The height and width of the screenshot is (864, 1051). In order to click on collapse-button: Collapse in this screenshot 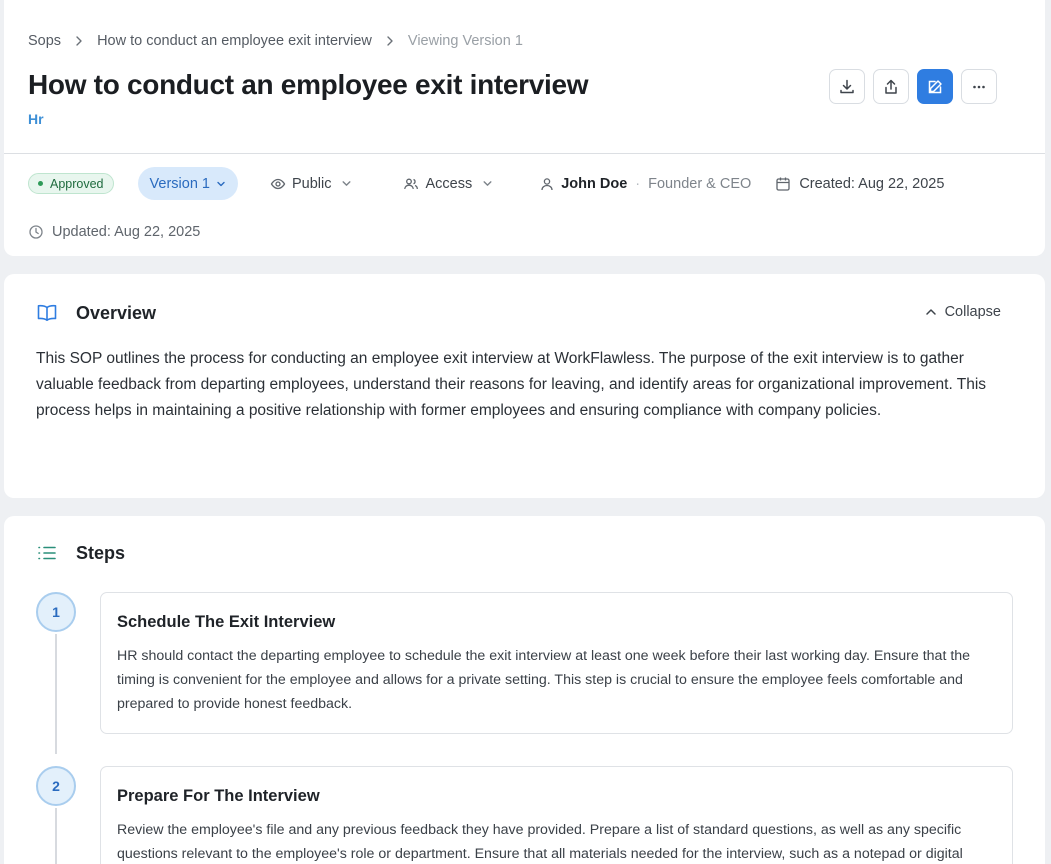, I will do `click(963, 312)`.